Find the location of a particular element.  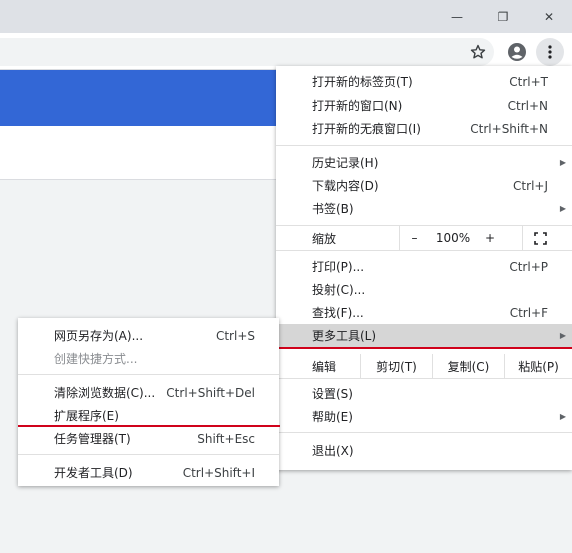

title-bar: — ❐ ✕ is located at coordinates (286, 16).